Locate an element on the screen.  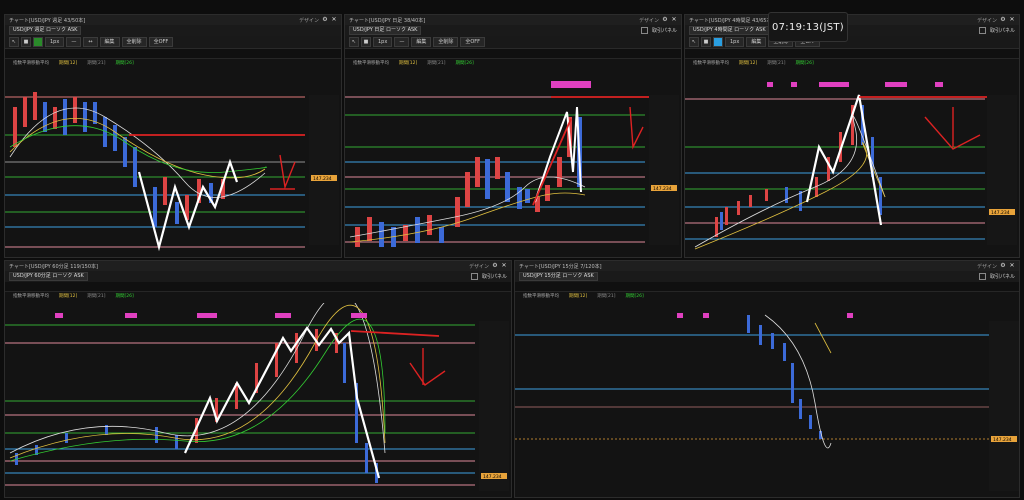
symbol-select: USD/JPY 15分足 ローソク ASK is located at coordinates (558, 276).